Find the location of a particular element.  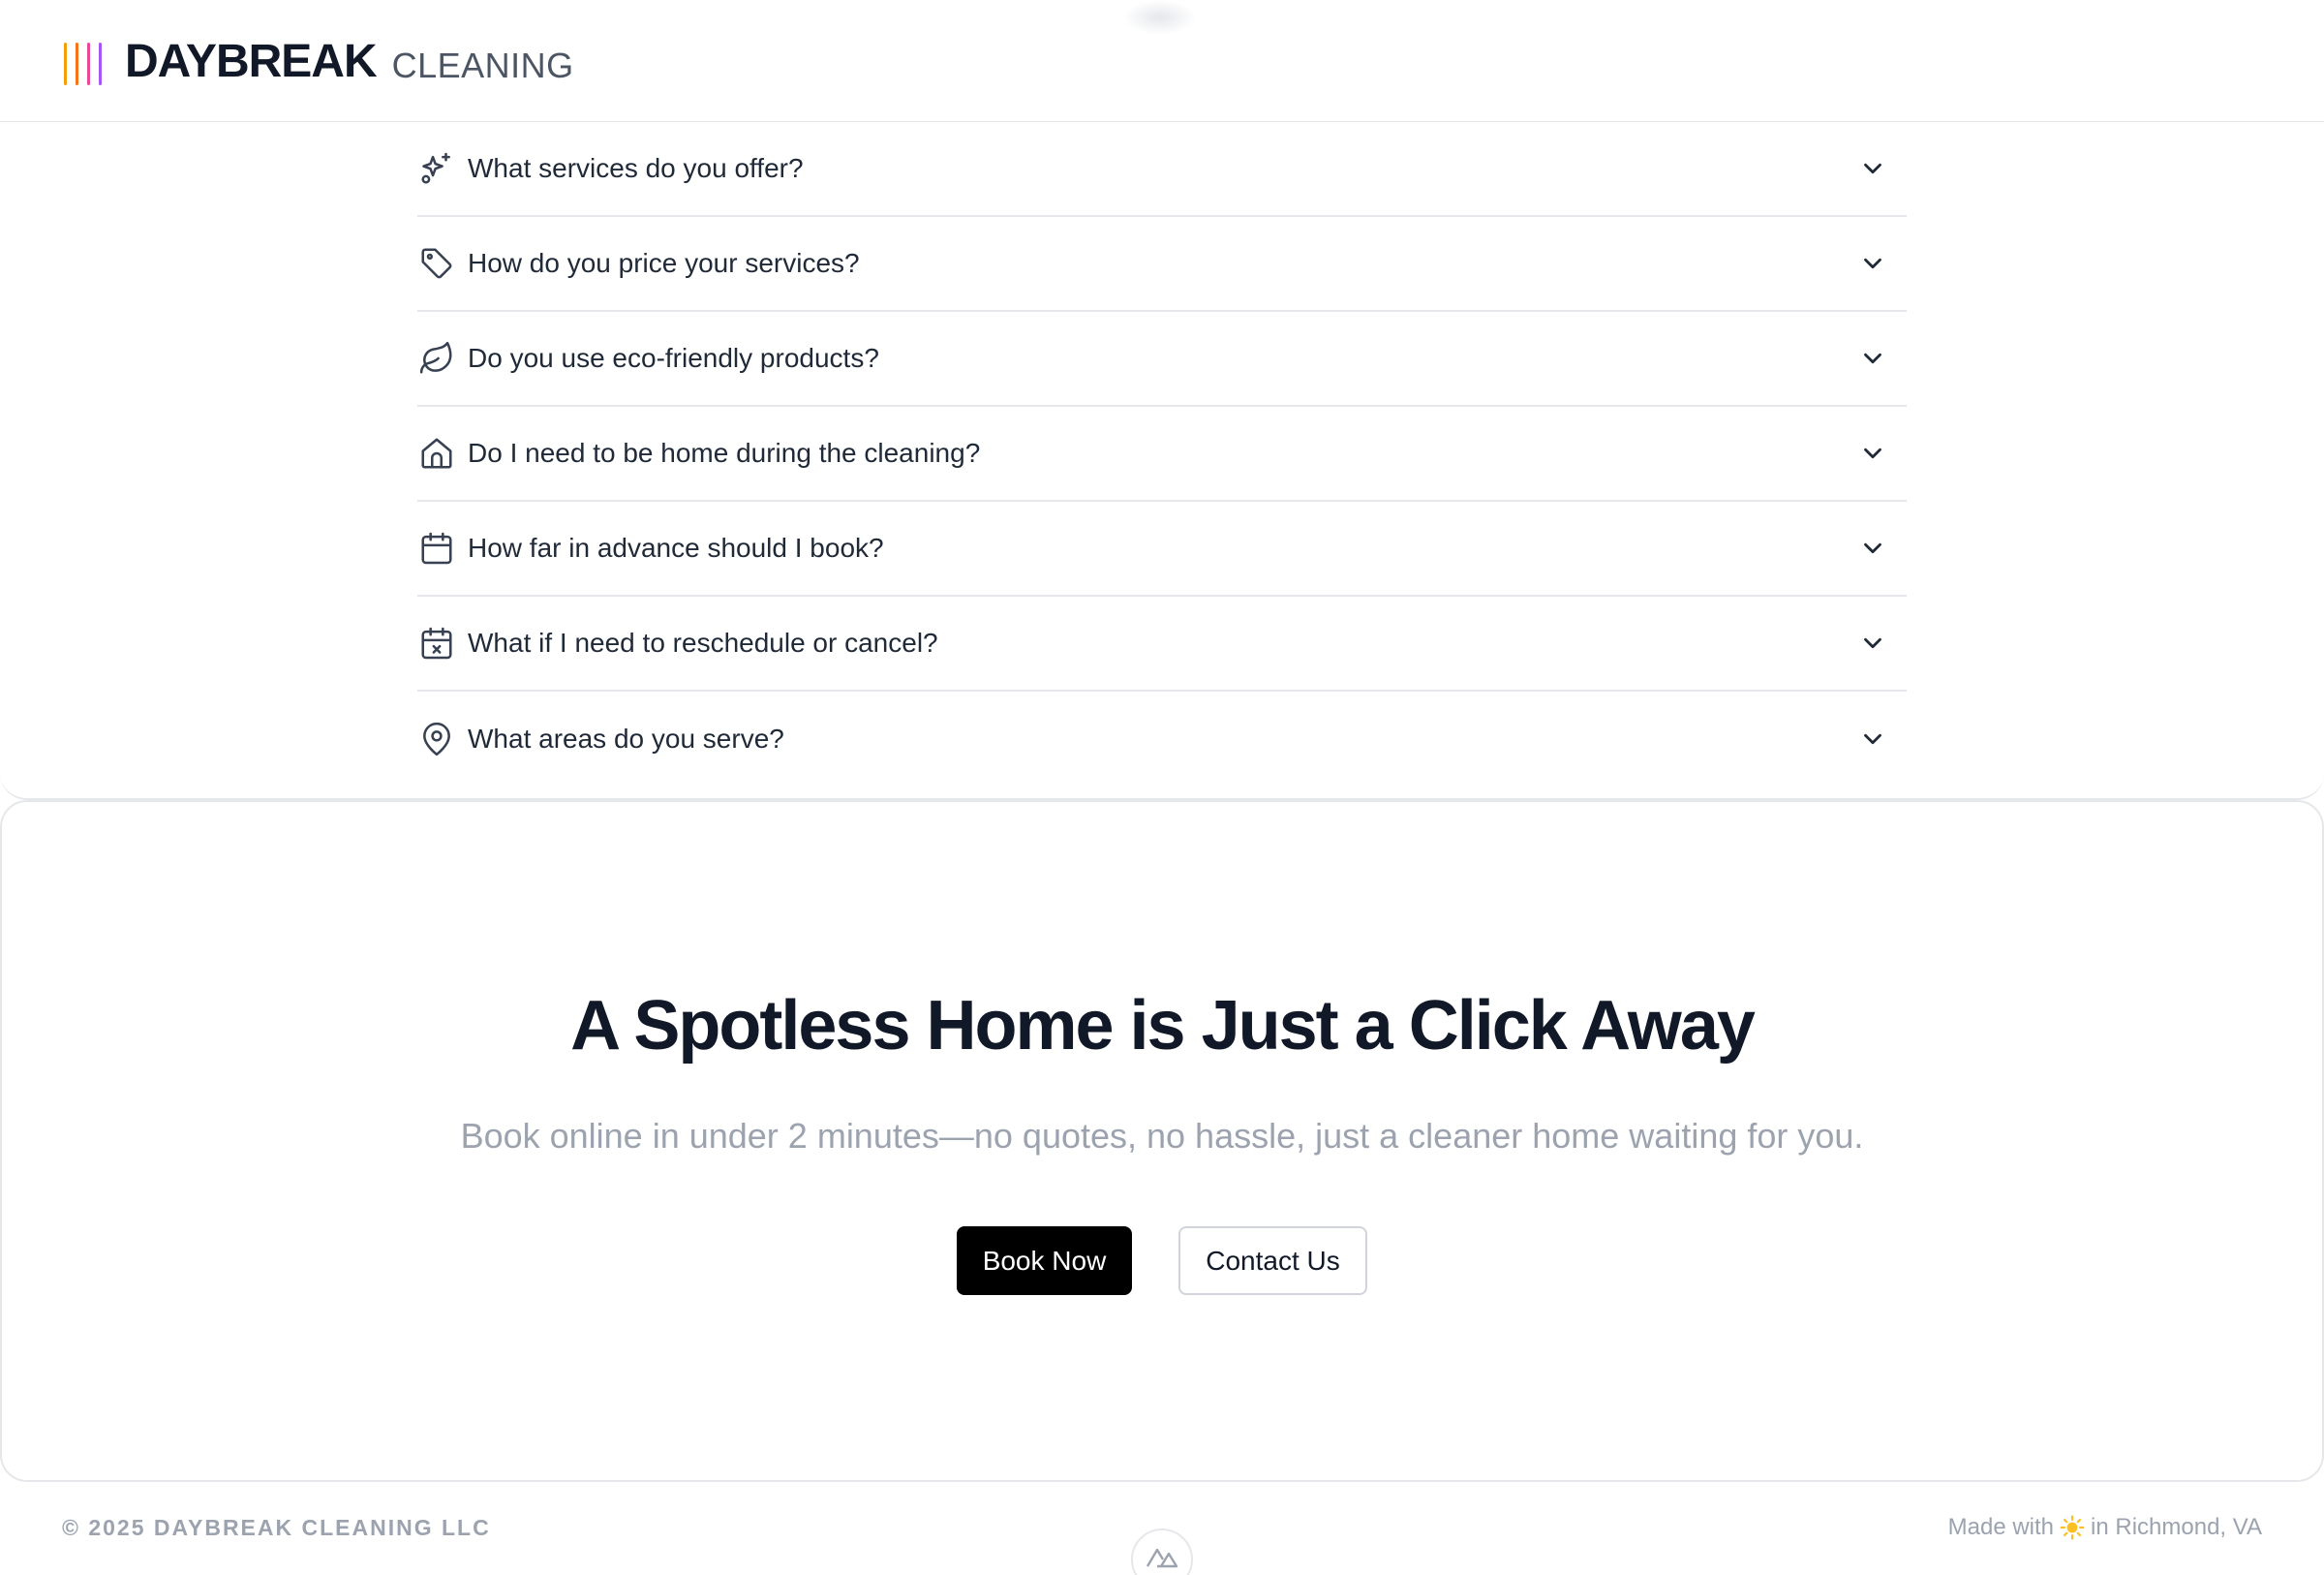

map-pin-icon is located at coordinates (437, 739).